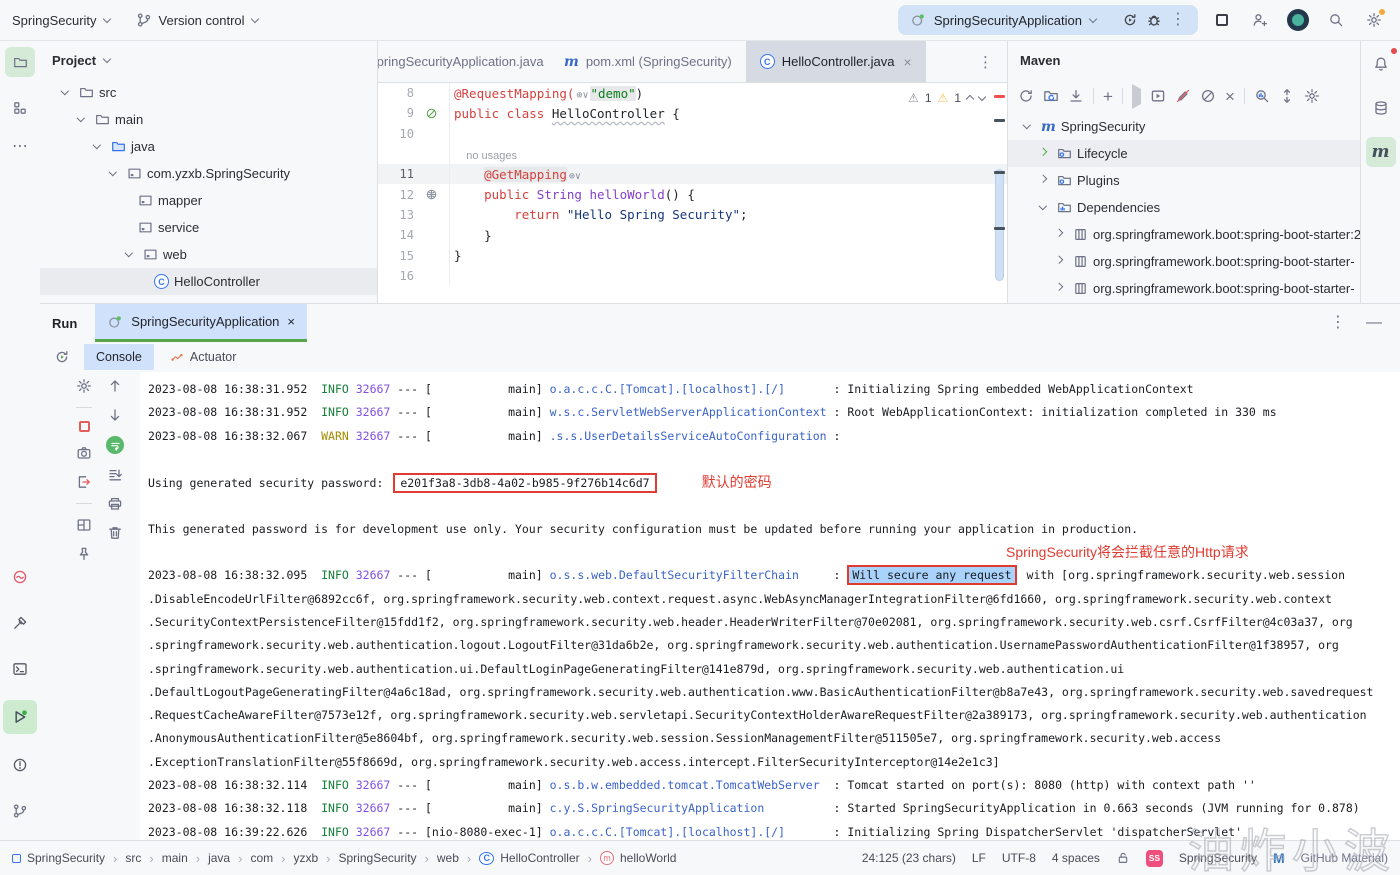 This screenshot has height=875, width=1400. What do you see at coordinates (20, 108) in the screenshot?
I see `structure-toolwindow-button` at bounding box center [20, 108].